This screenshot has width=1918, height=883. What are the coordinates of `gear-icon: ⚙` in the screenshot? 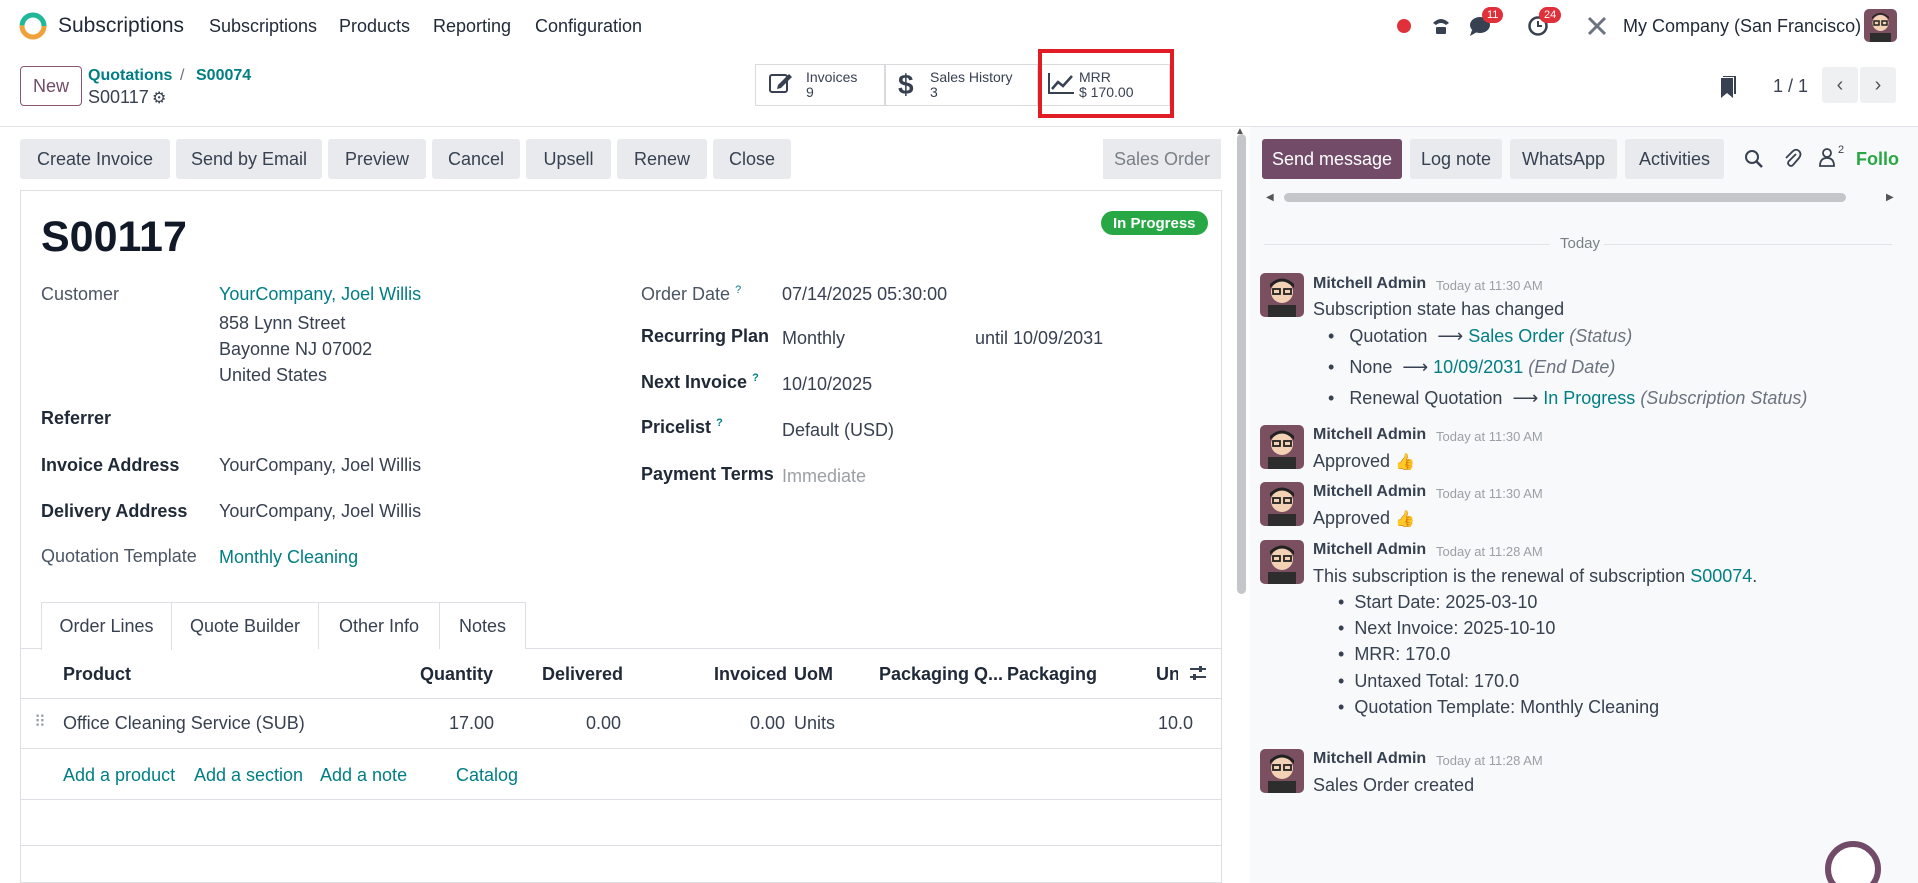 It's located at (159, 98).